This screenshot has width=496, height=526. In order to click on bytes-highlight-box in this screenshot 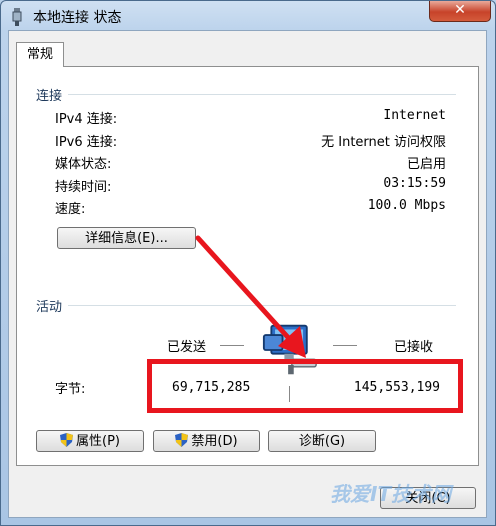, I will do `click(305, 386)`.